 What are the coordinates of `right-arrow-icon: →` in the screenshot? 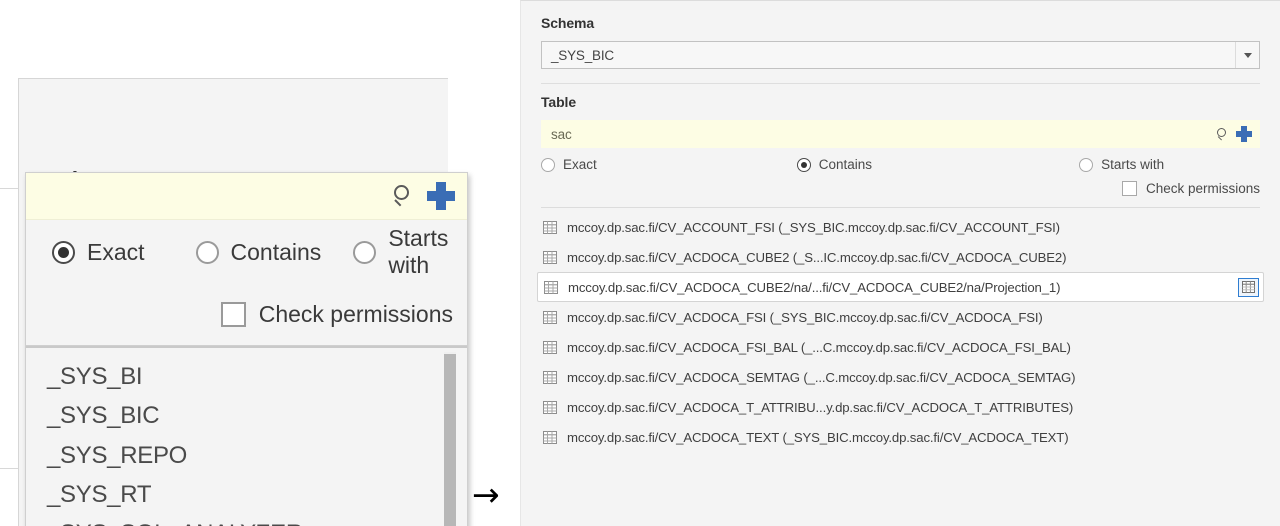 It's located at (486, 494).